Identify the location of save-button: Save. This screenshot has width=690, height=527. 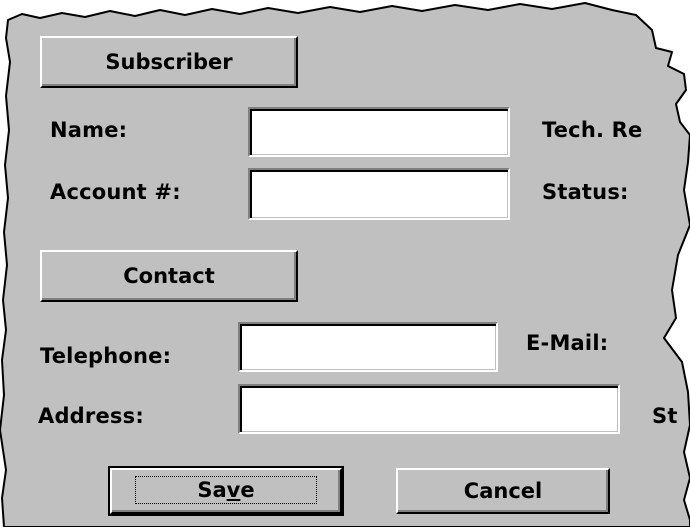
(226, 491).